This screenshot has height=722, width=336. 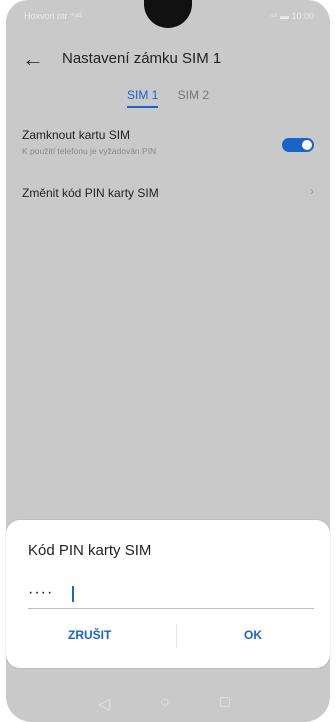 I want to click on change-pin-row: Změnit kód PIN karty SIM ›, so click(x=168, y=199).